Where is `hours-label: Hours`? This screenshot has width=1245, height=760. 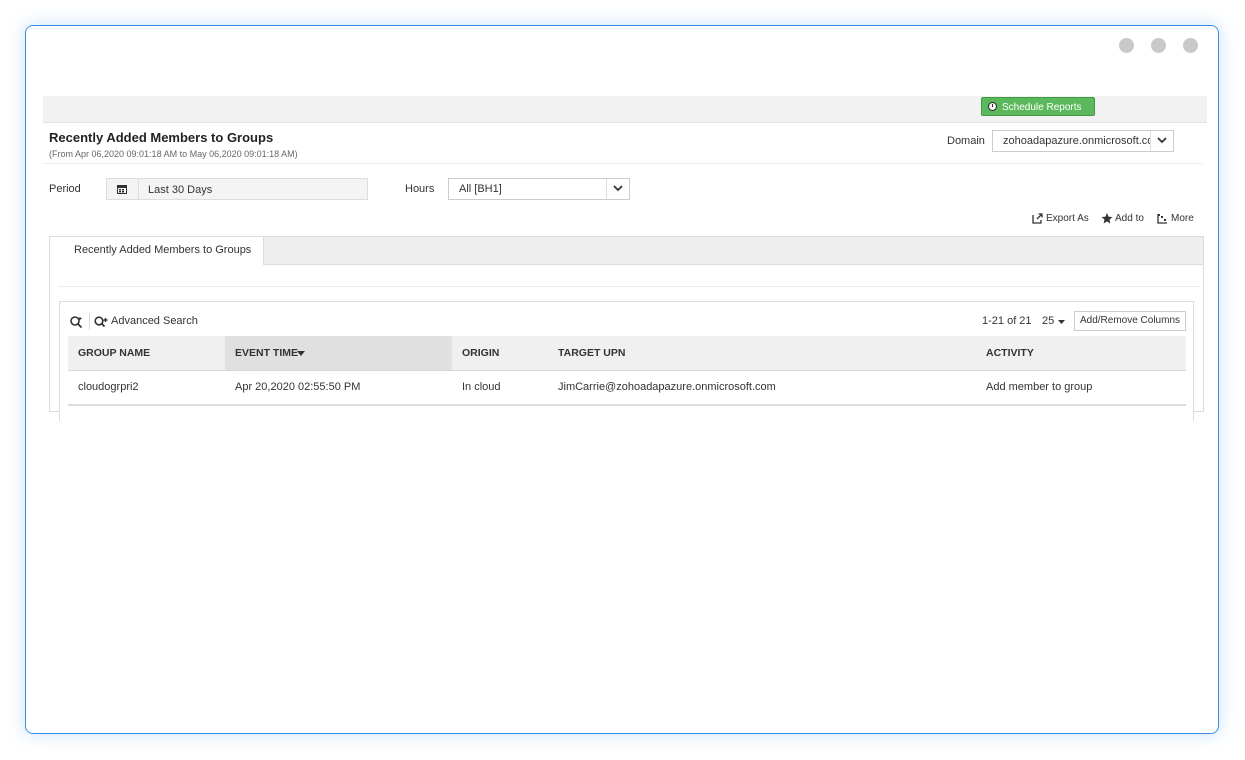
hours-label: Hours is located at coordinates (420, 189).